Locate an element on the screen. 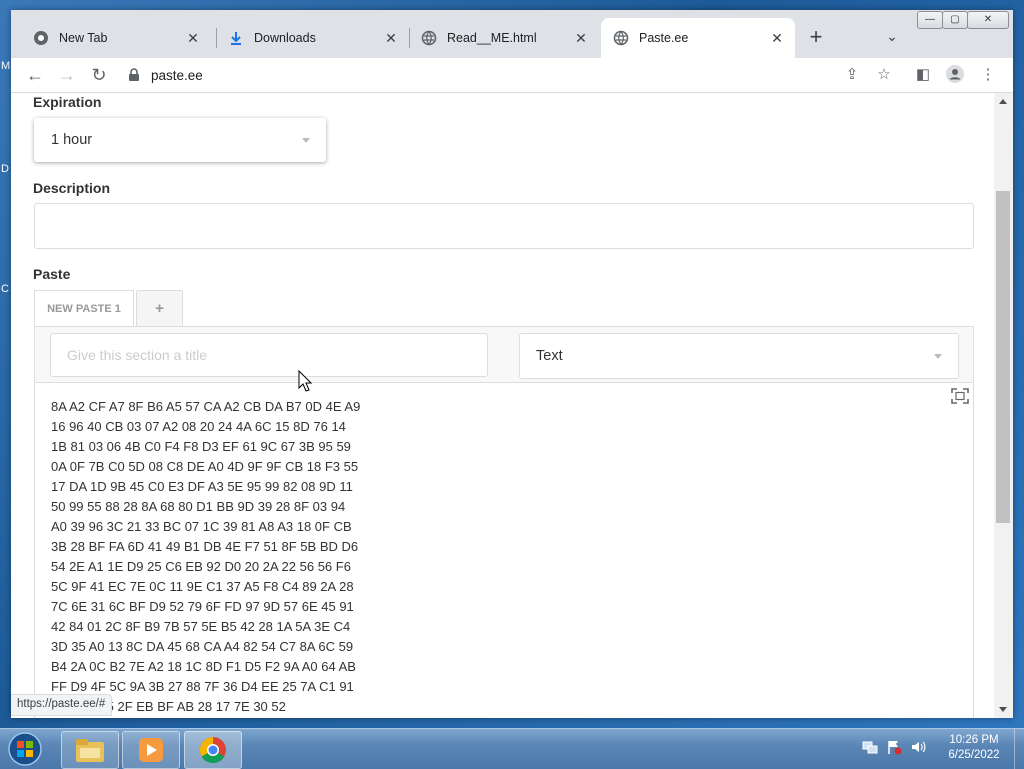 Image resolution: width=1024 pixels, height=769 pixels. forward-button: → is located at coordinates (67, 75).